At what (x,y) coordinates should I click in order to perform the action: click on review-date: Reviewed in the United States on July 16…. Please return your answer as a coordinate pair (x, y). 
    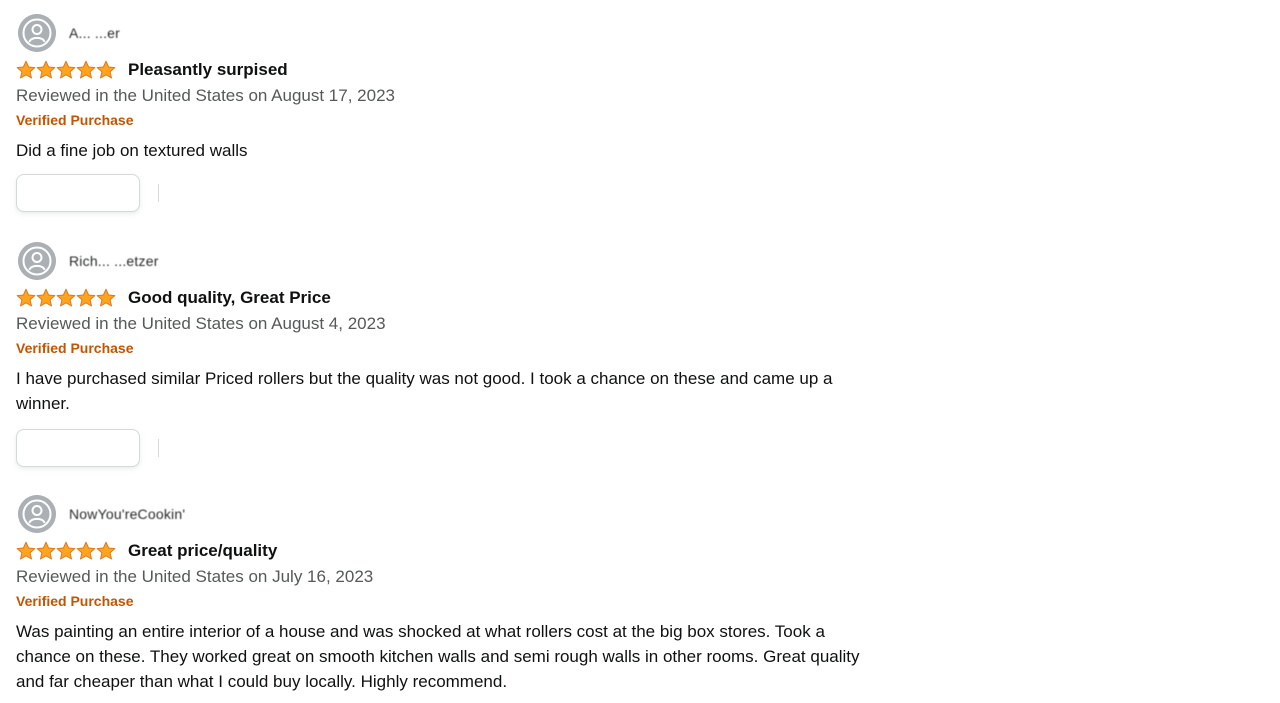
    Looking at the image, I should click on (195, 576).